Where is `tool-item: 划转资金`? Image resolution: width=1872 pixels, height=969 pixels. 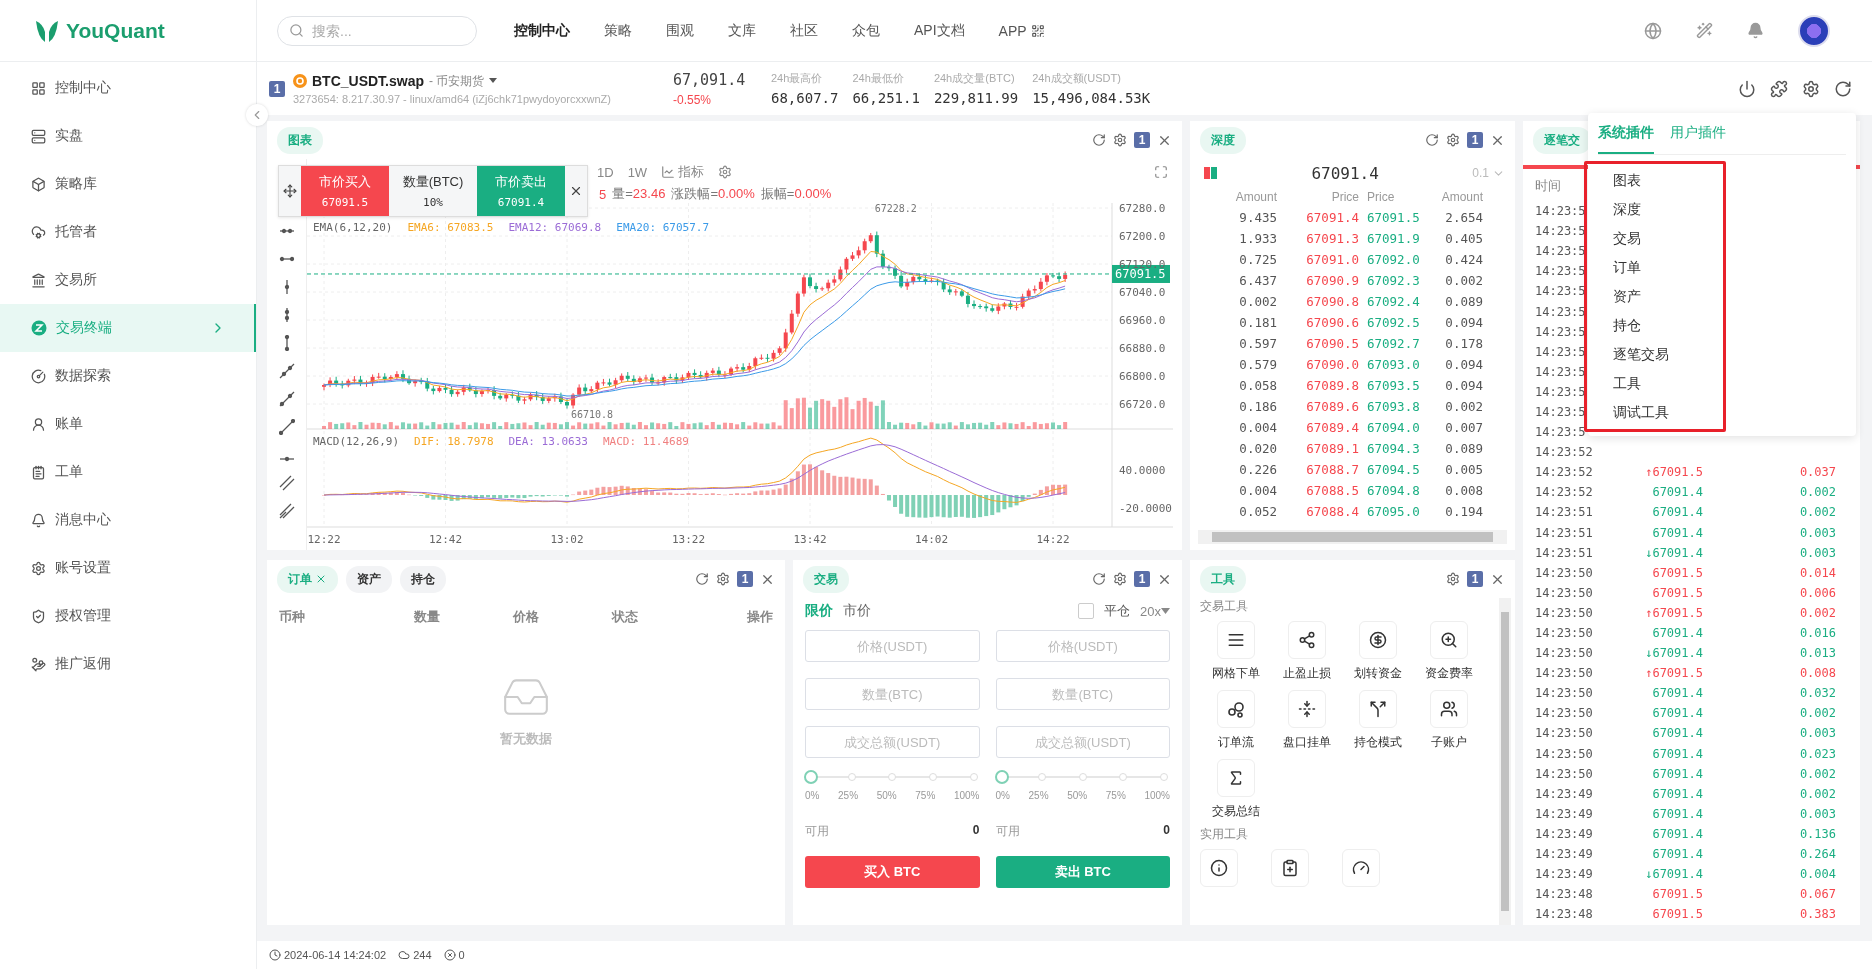 tool-item: 划转资金 is located at coordinates (1377, 651).